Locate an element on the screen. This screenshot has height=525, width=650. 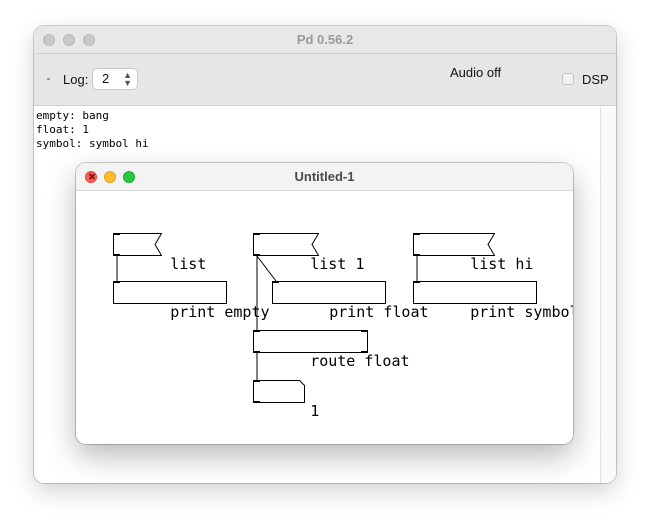
number-atom: 1 is located at coordinates (286, 400).